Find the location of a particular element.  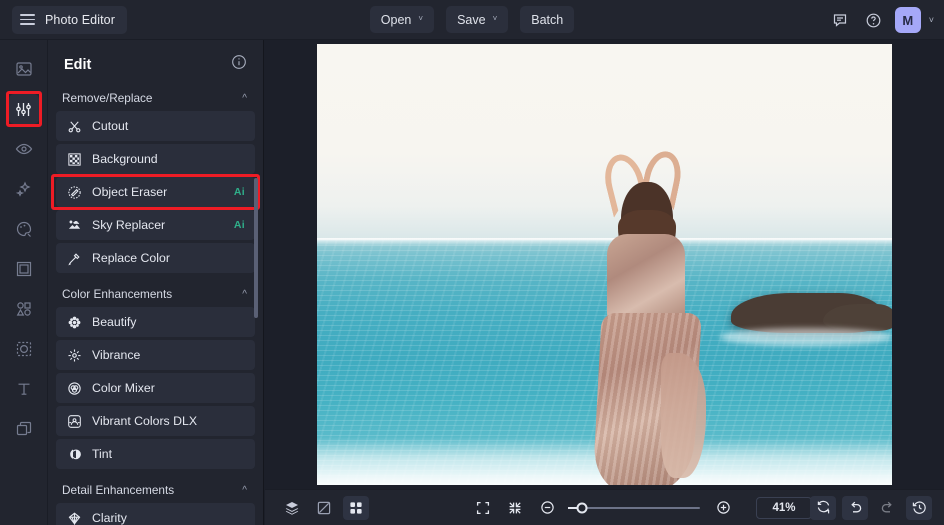

menu-item-beautify: Beautify is located at coordinates (155, 322).